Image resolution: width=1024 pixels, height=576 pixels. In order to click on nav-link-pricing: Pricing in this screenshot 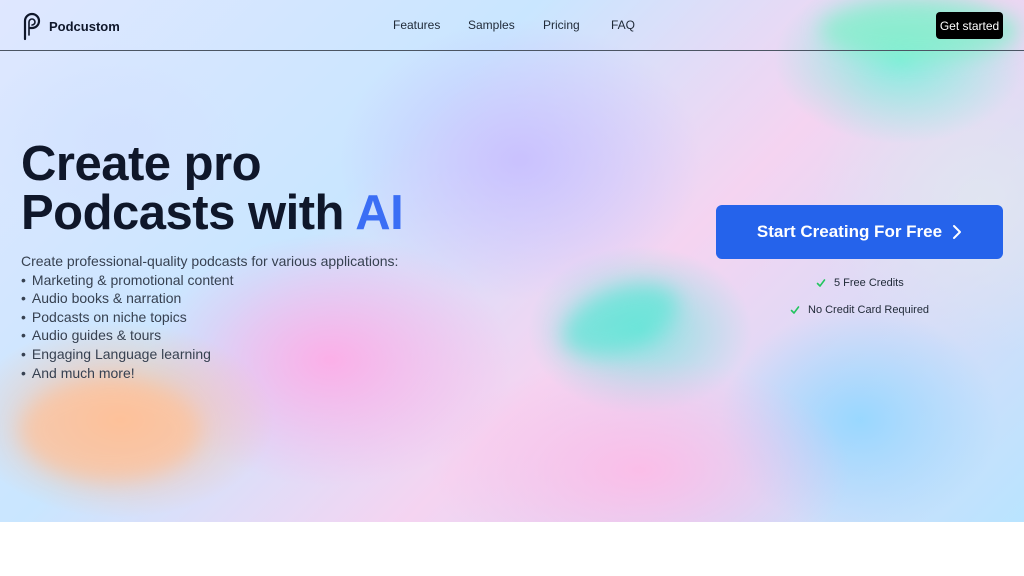, I will do `click(561, 25)`.